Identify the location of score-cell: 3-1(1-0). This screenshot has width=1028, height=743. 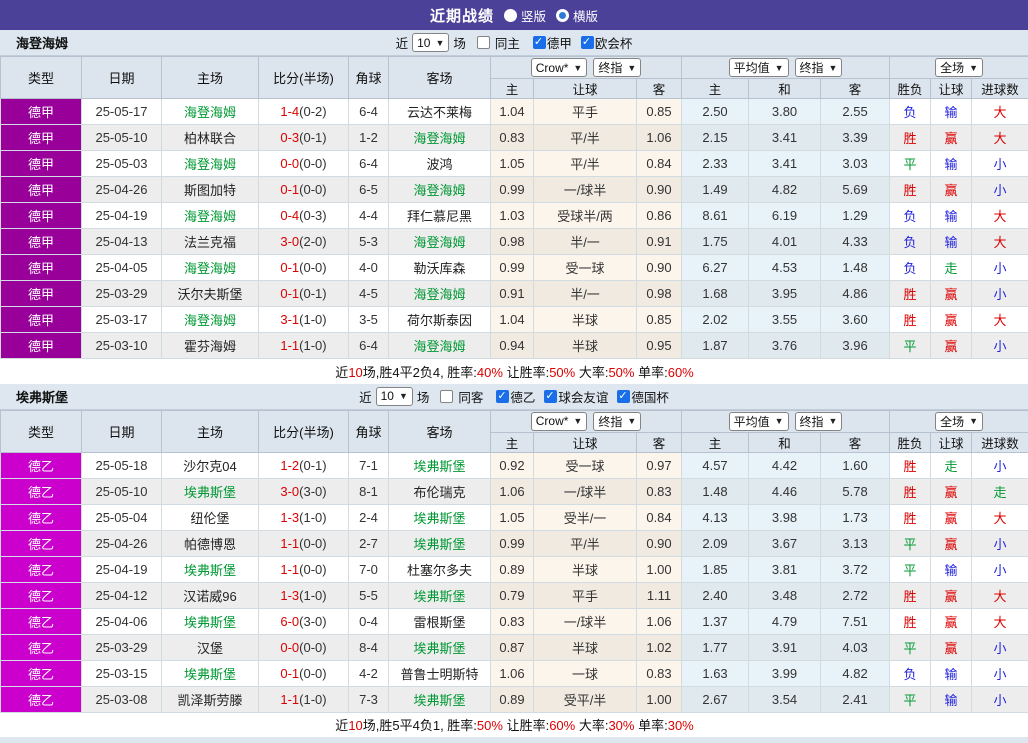
(304, 320).